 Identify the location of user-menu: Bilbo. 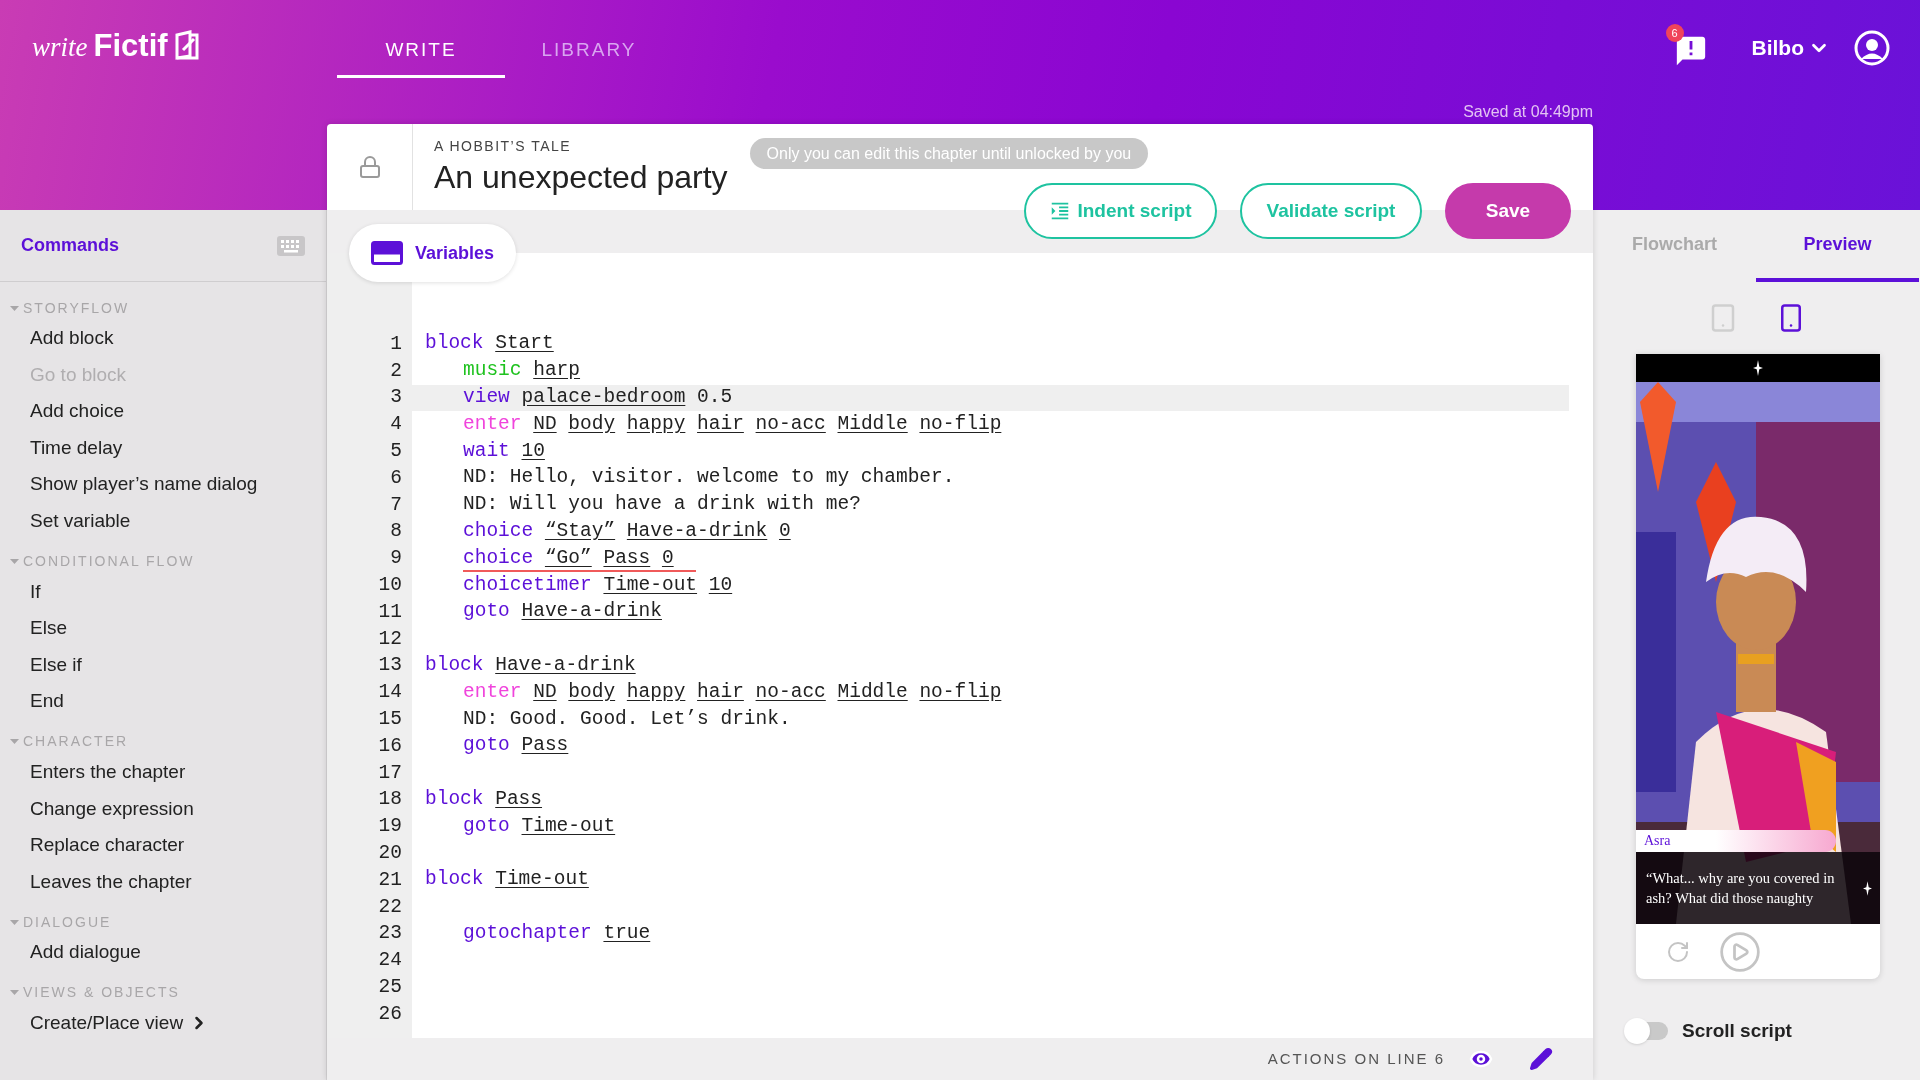
(1790, 48).